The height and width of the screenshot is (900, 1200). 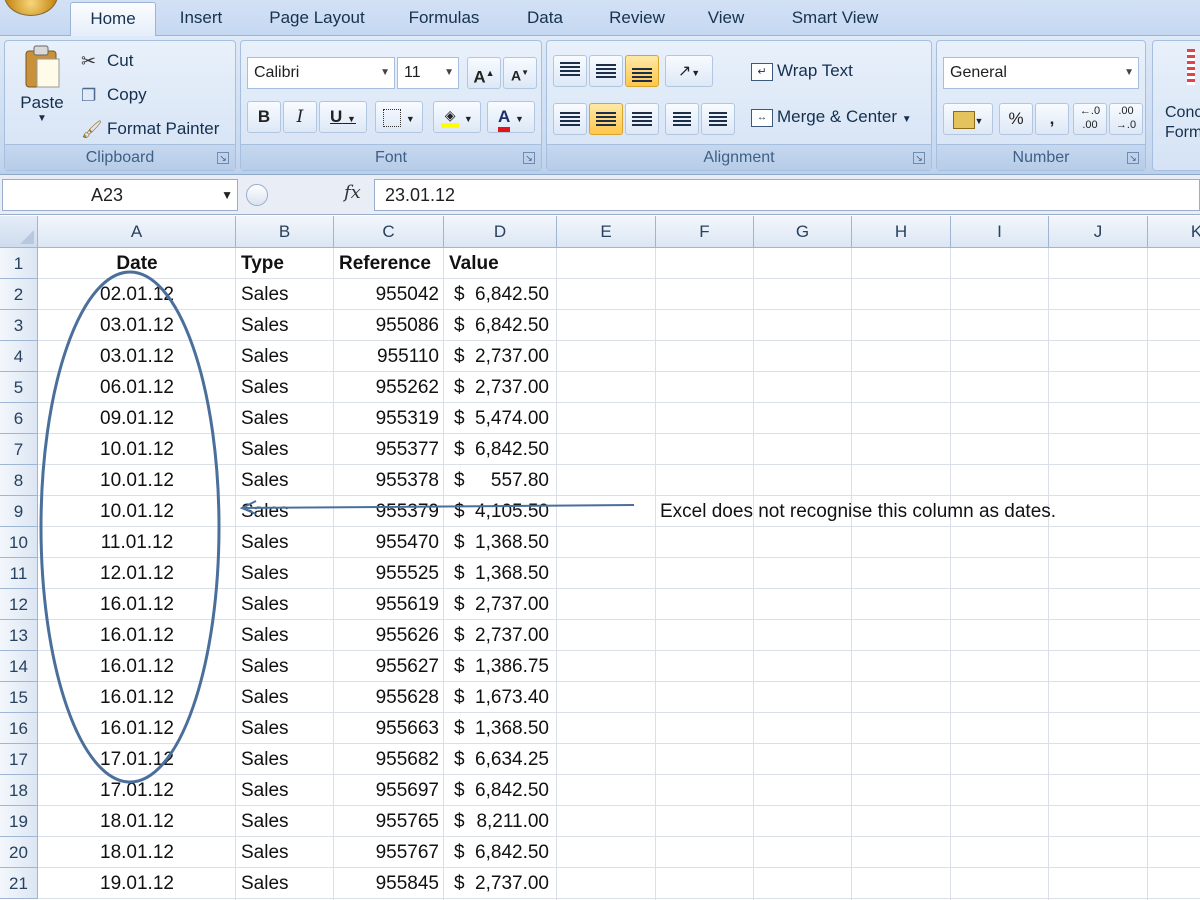 I want to click on tab-formulas: Formulas, so click(x=444, y=18).